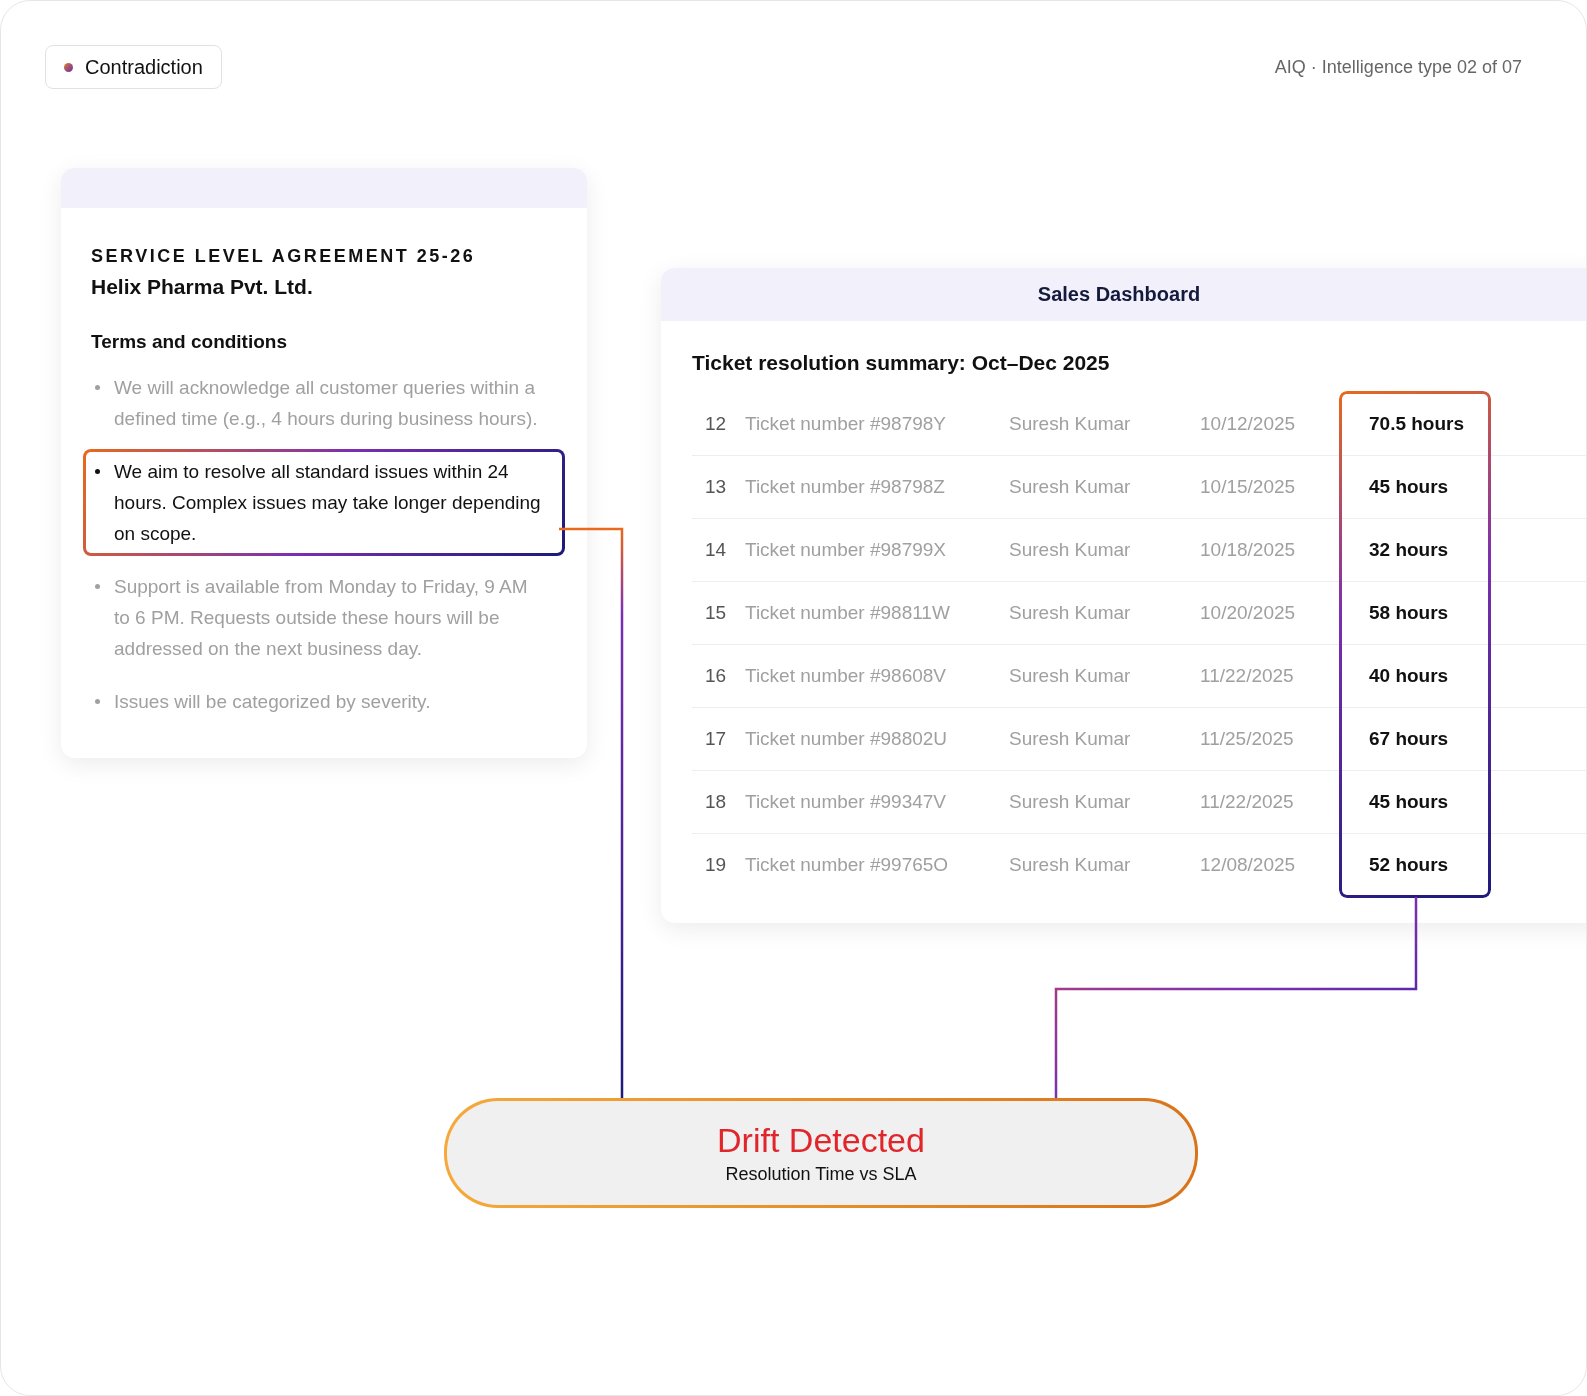  What do you see at coordinates (716, 865) in the screenshot?
I see `row-number: 19` at bounding box center [716, 865].